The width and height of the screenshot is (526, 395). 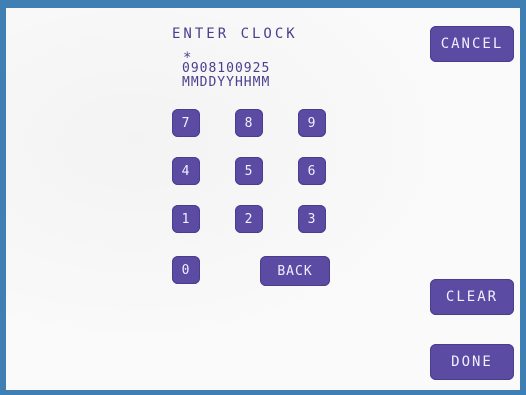 I want to click on key-0-button: 0, so click(x=186, y=270).